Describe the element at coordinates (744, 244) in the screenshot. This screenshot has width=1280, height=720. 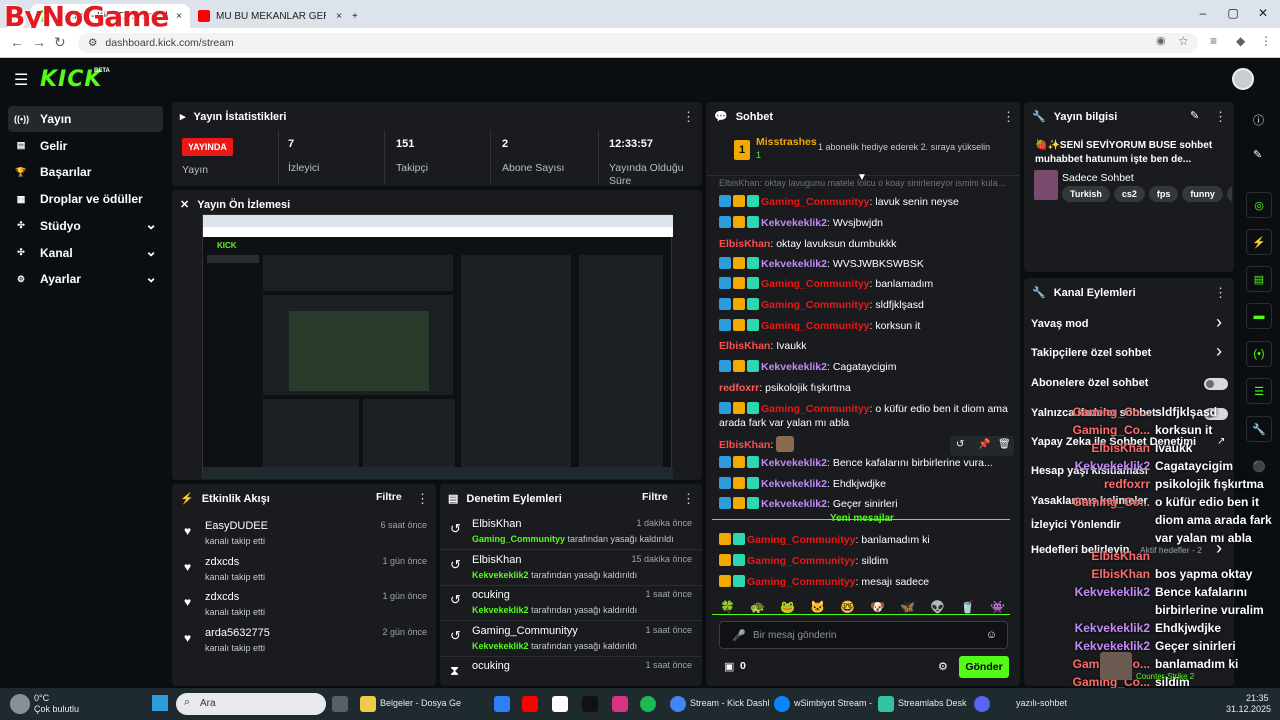
I see `chat-username: ElbisKhan` at that location.